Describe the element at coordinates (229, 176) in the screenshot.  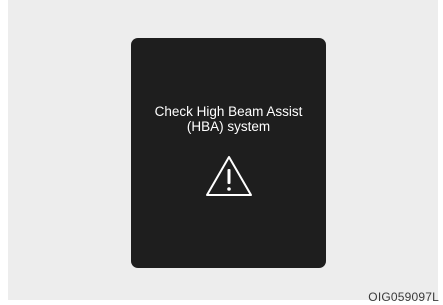
I see `warning-triangle-icon` at that location.